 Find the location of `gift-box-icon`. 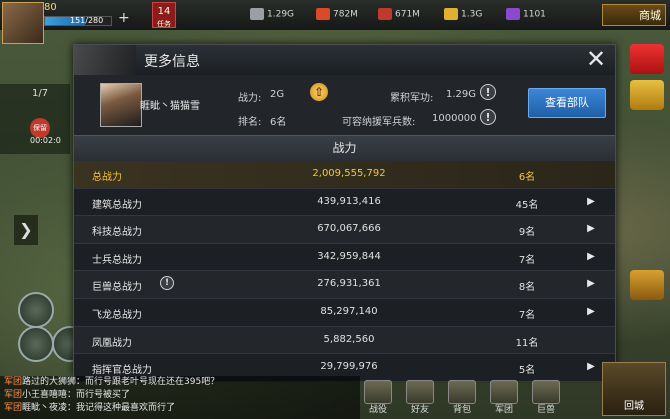

gift-box-icon is located at coordinates (647, 95).